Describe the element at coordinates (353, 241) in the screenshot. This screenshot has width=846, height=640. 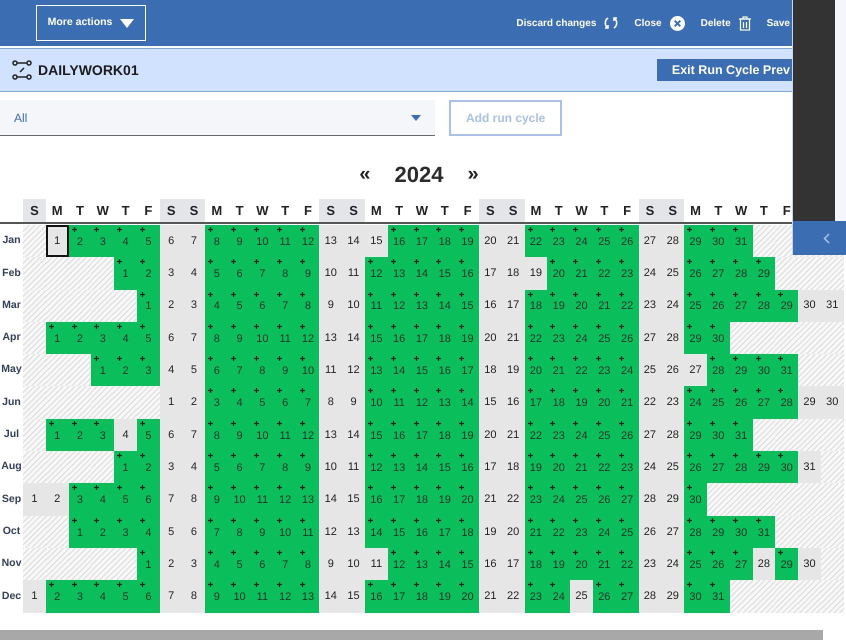
I see `day: 14` at that location.